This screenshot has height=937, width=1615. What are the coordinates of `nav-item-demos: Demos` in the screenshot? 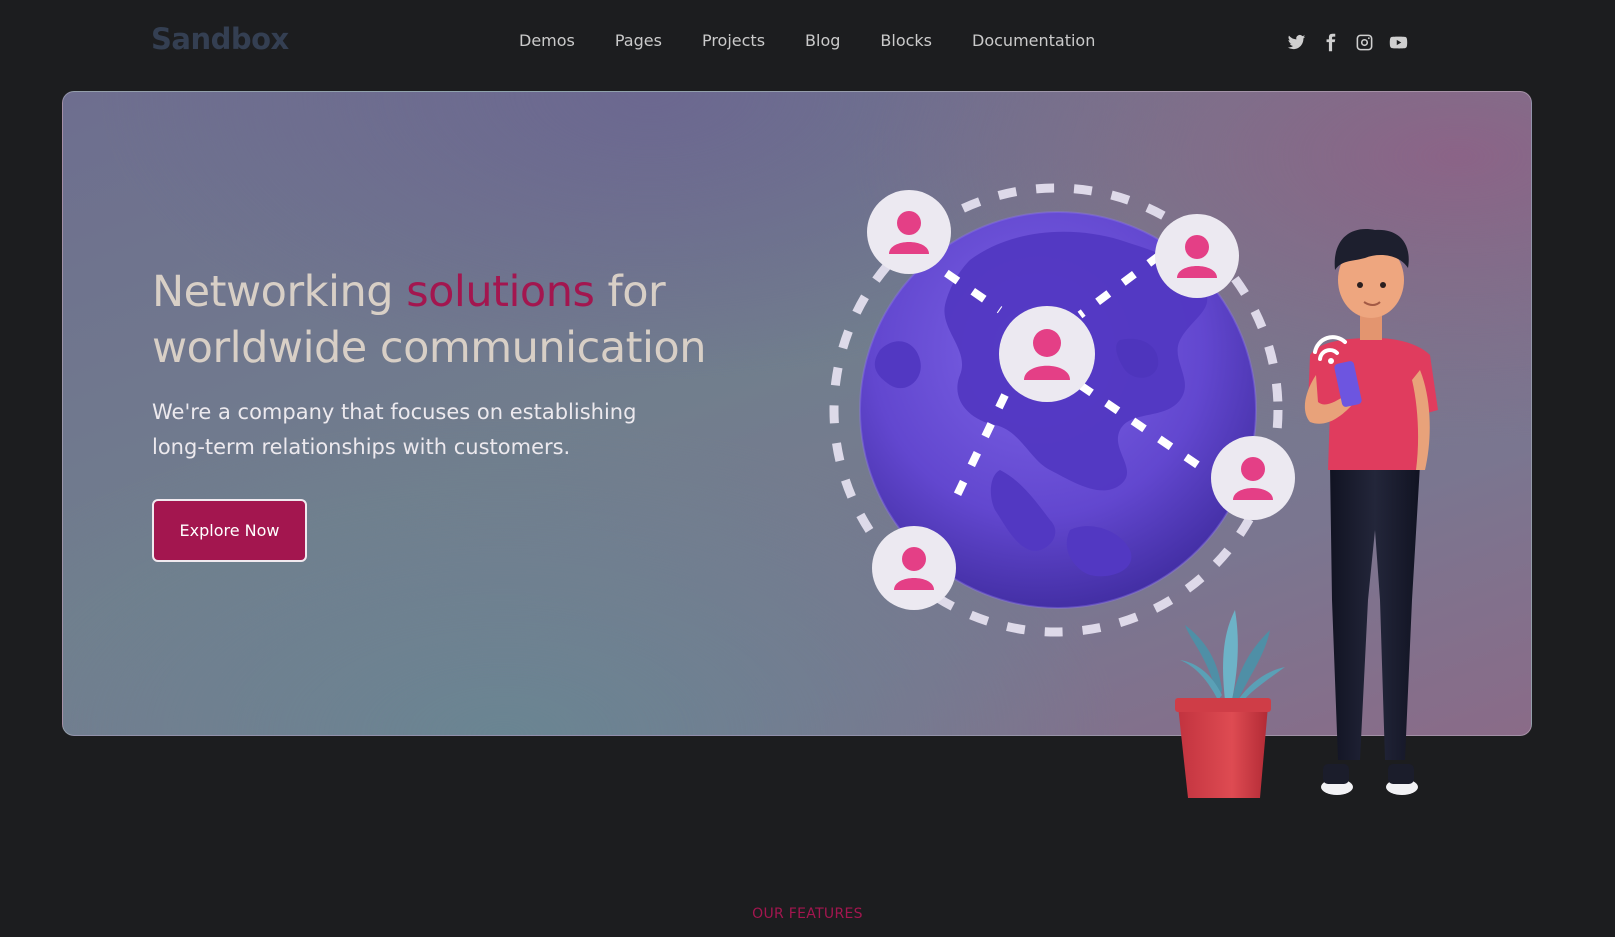 It's located at (547, 40).